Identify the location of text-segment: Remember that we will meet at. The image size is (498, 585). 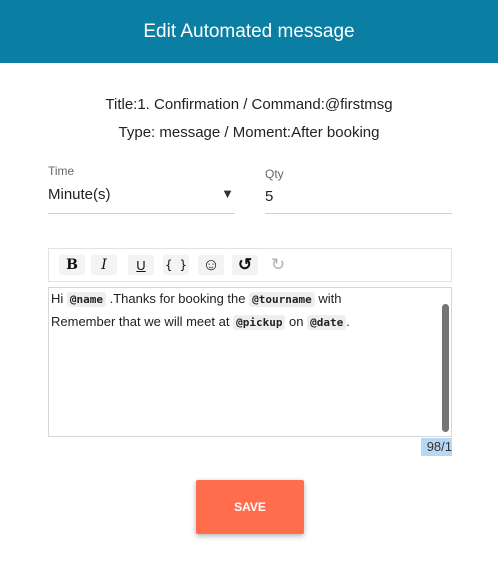
(142, 321).